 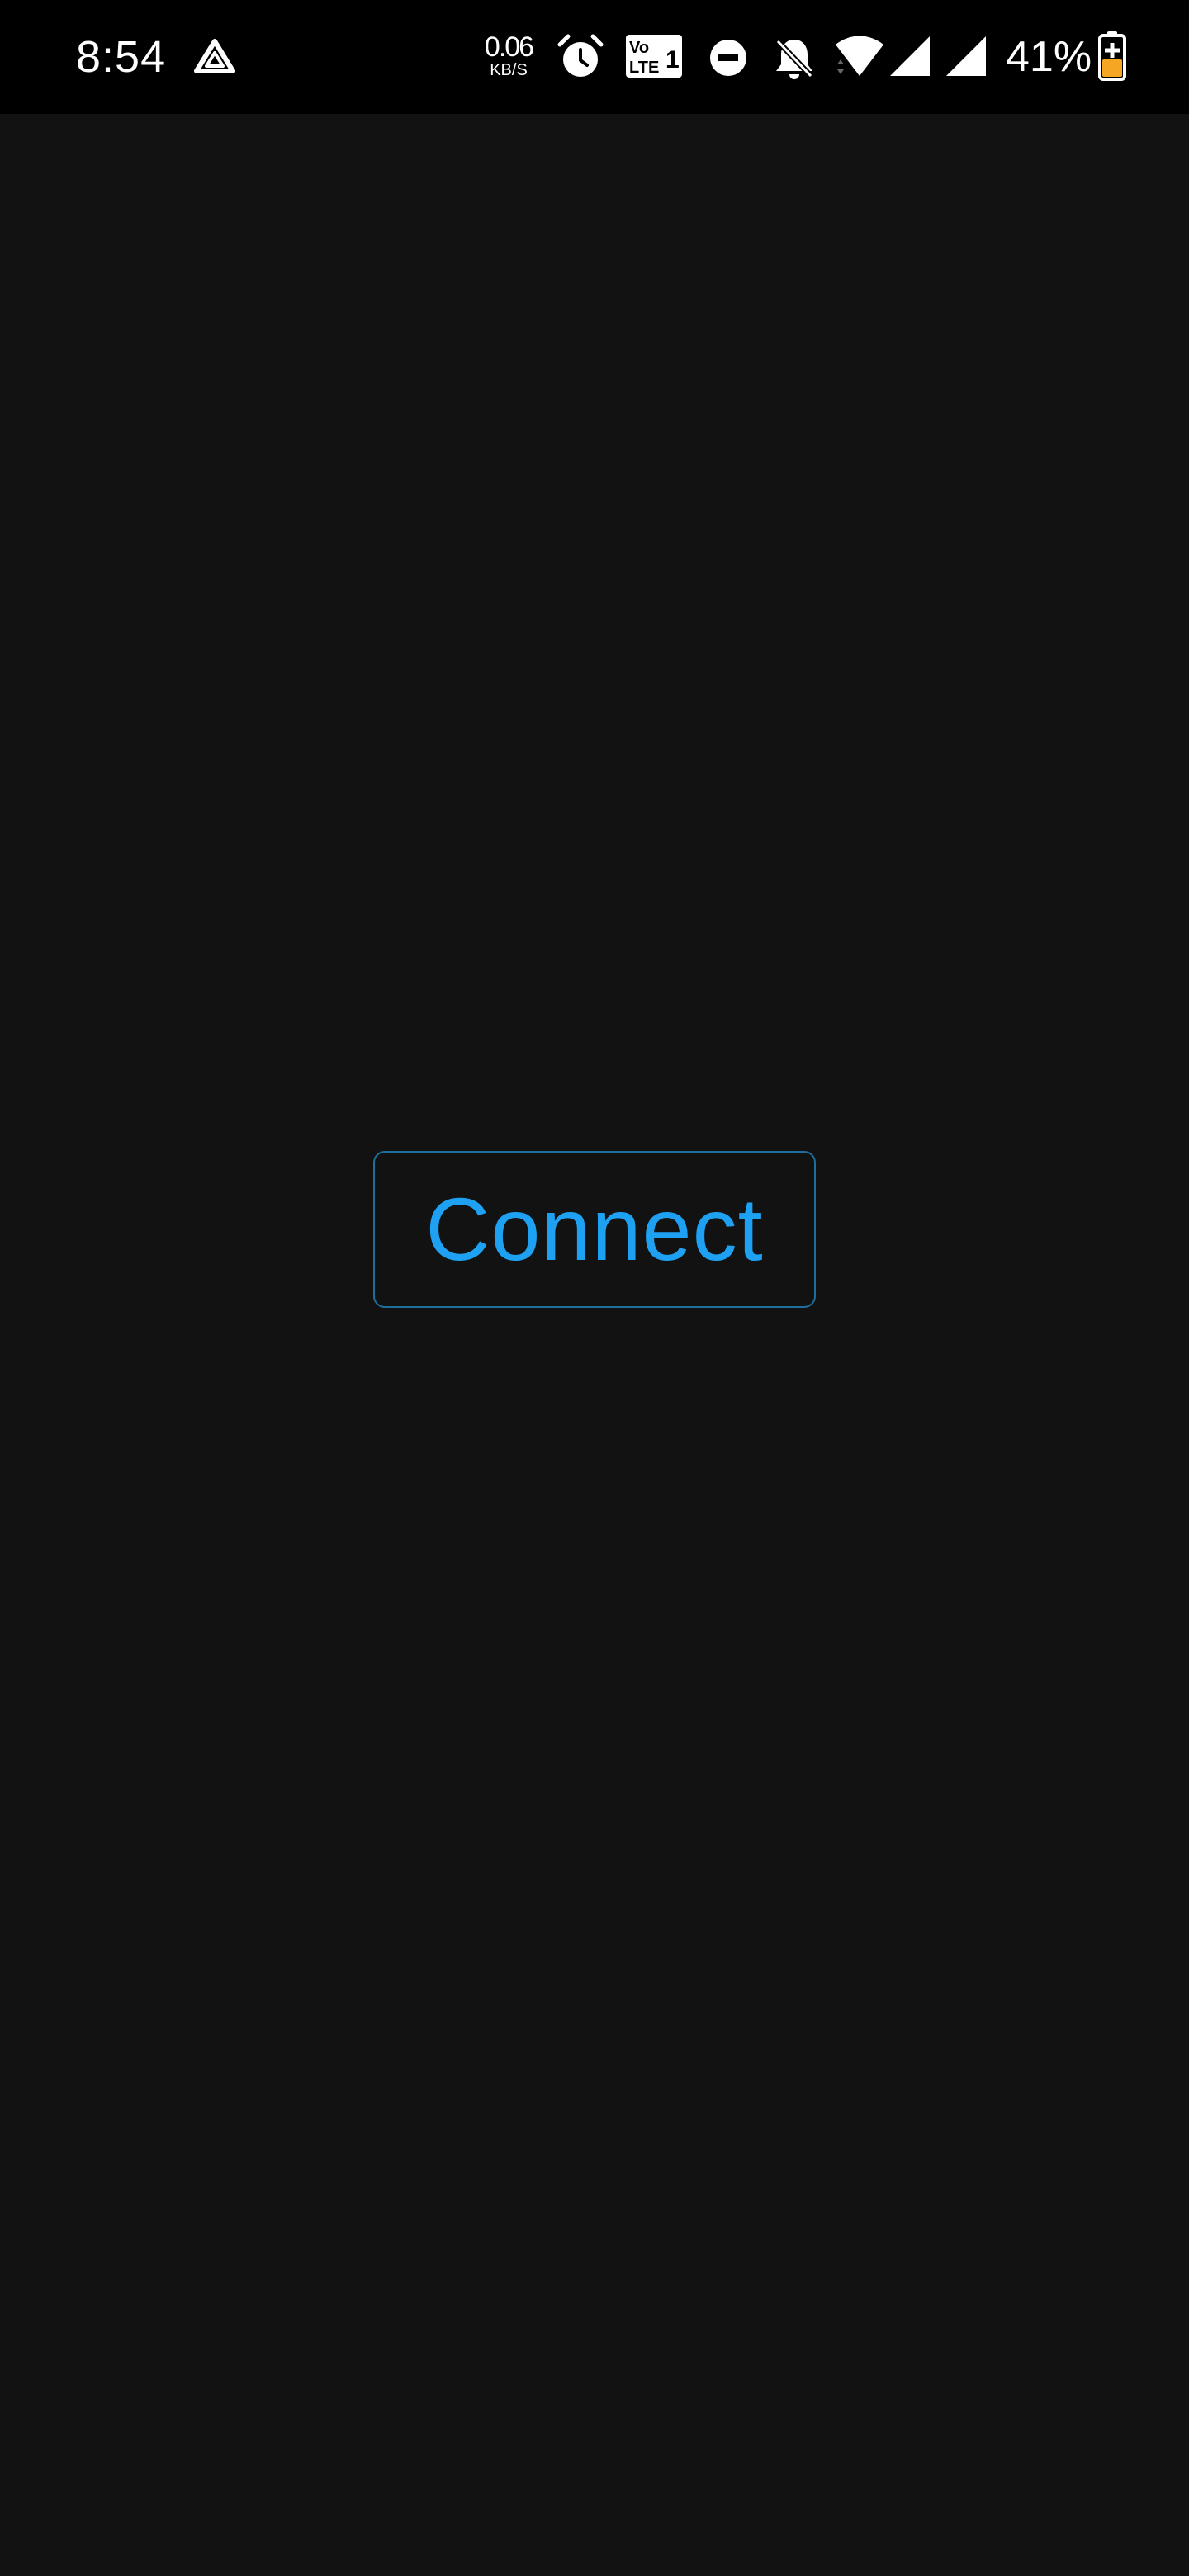 I want to click on bell-off-icon, so click(x=794, y=59).